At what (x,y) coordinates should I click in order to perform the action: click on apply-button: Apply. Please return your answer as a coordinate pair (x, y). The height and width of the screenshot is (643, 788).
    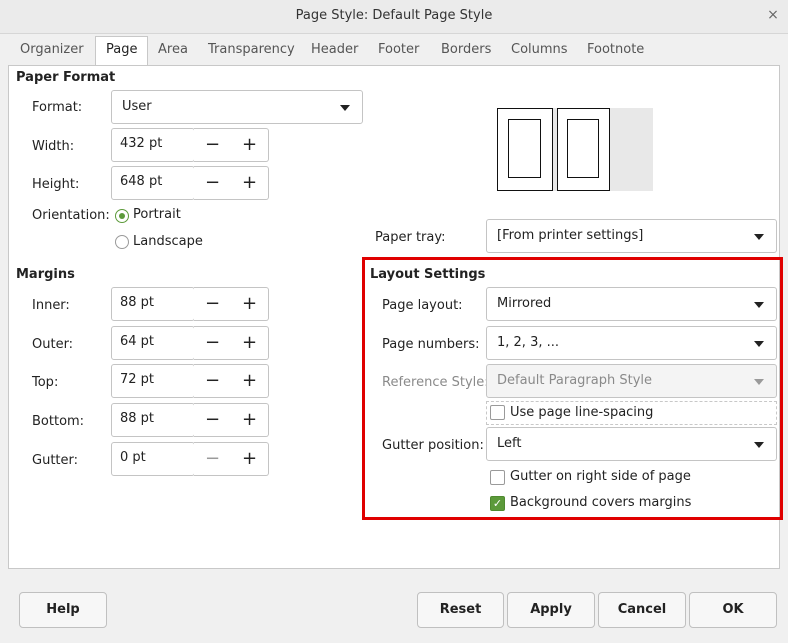
    Looking at the image, I should click on (551, 610).